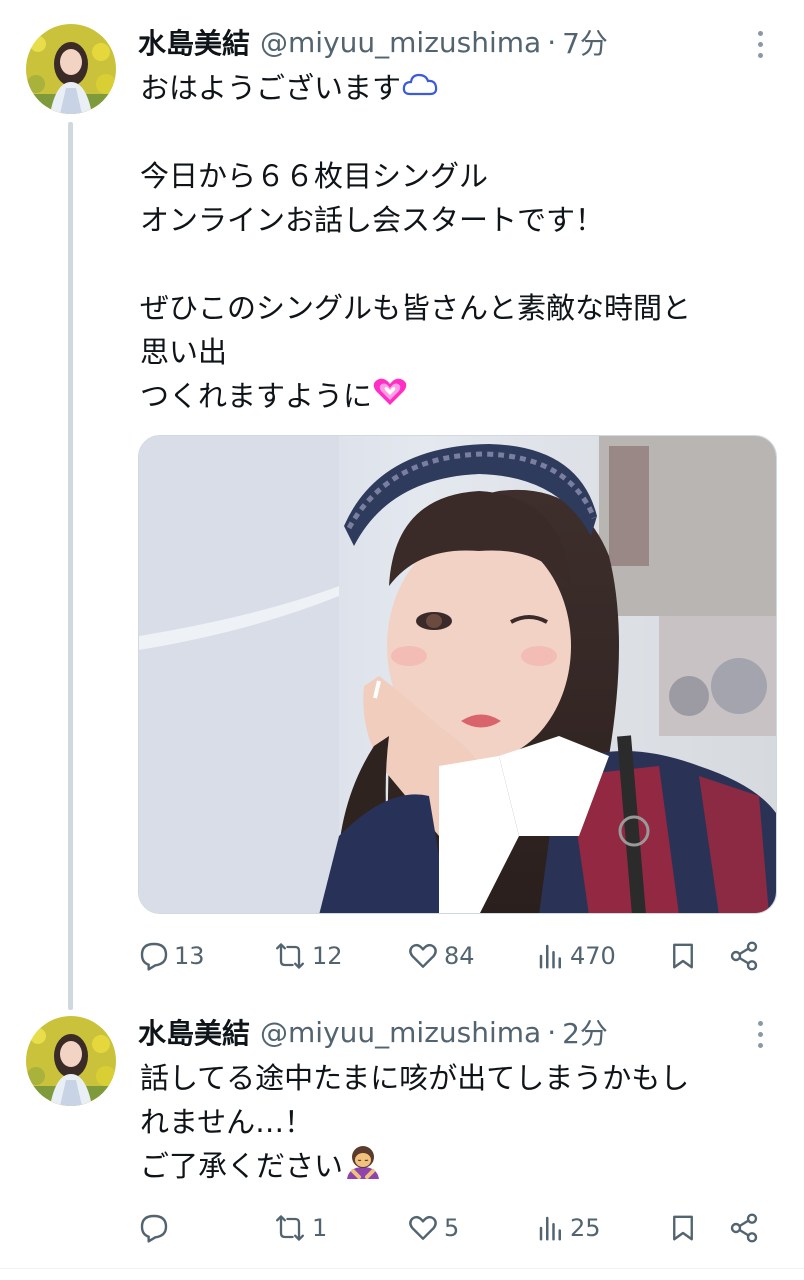  What do you see at coordinates (227, 1122) in the screenshot?
I see `tweet-text-line: れません…！` at bounding box center [227, 1122].